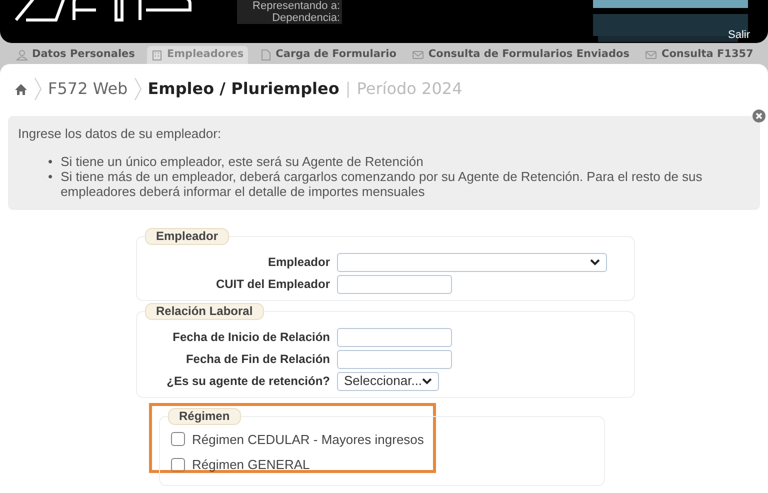  Describe the element at coordinates (266, 55) in the screenshot. I see `document-icon` at that location.